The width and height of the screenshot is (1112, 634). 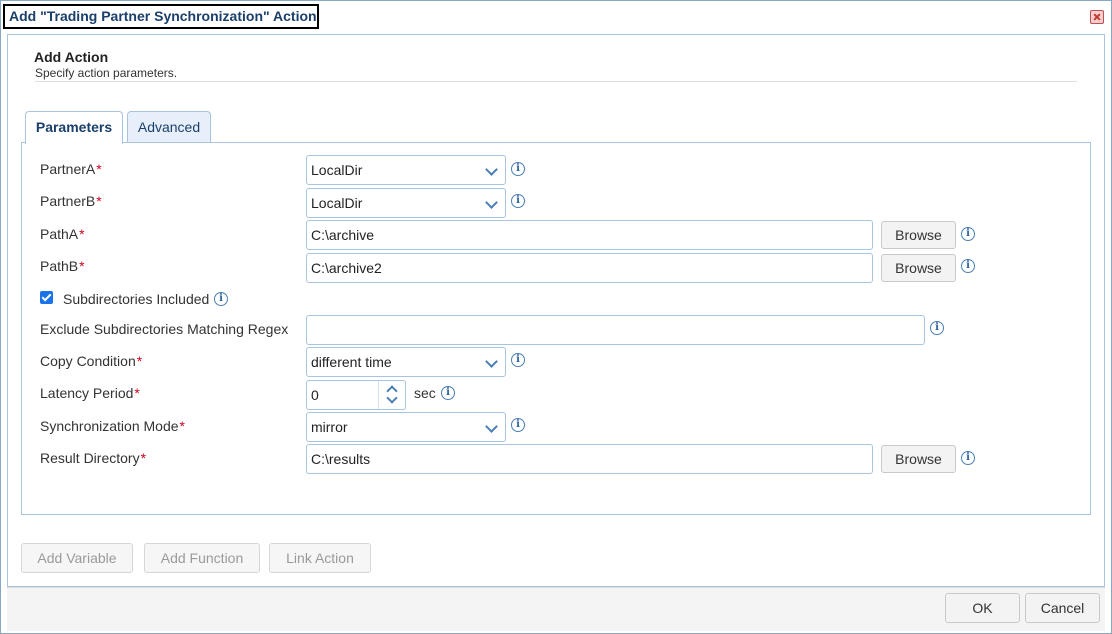 What do you see at coordinates (589, 459) in the screenshot?
I see `result-directory-input: C:\results` at bounding box center [589, 459].